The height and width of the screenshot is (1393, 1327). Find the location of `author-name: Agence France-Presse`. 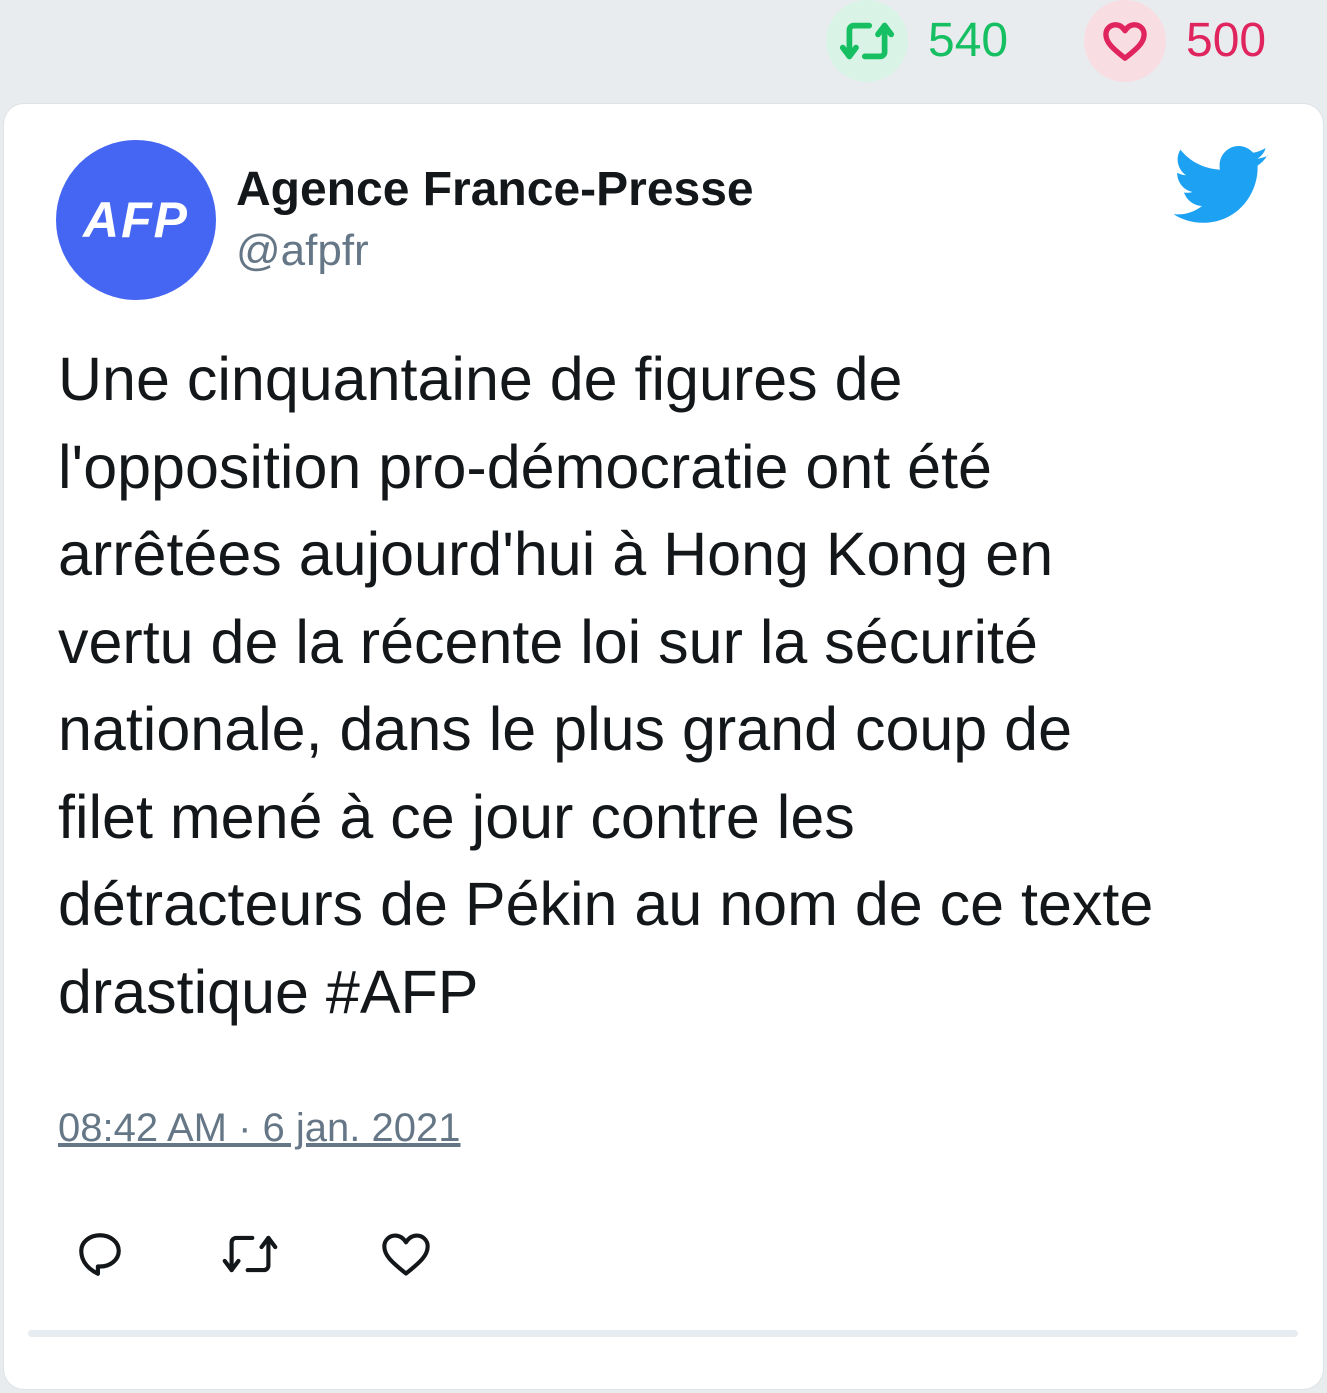

author-name: Agence France-Presse is located at coordinates (495, 189).